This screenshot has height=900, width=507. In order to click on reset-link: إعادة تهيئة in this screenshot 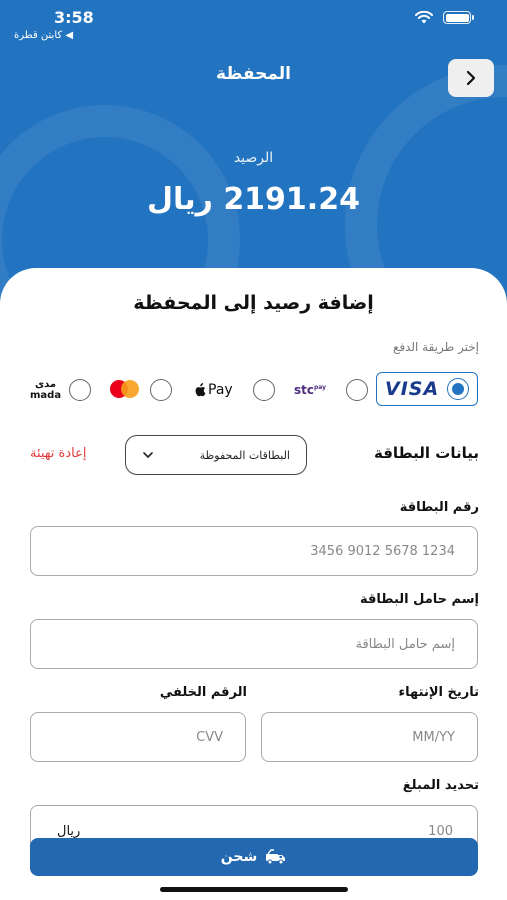, I will do `click(58, 453)`.